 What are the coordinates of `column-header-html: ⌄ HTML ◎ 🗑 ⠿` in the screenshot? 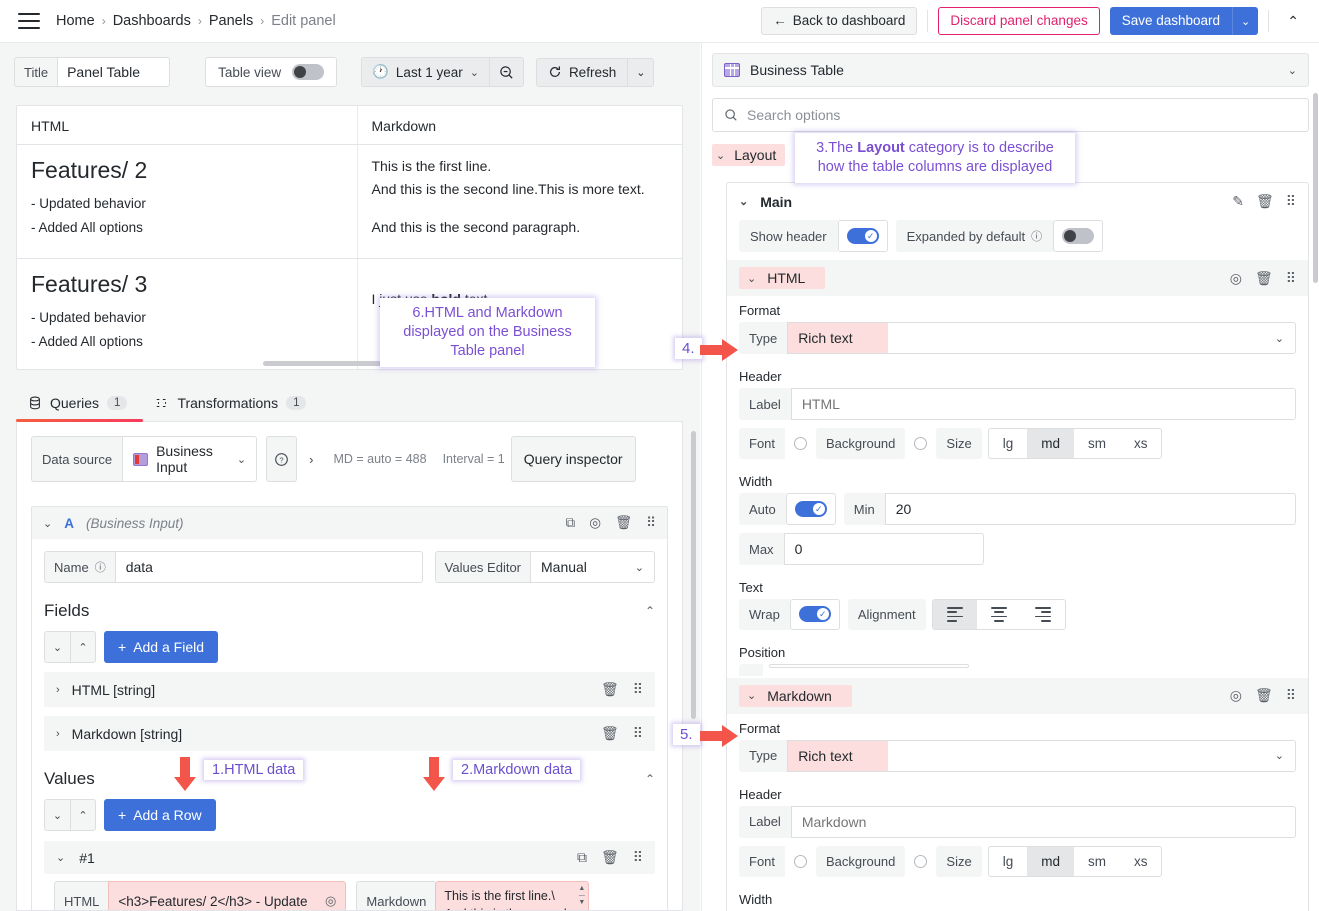 It's located at (1017, 278).